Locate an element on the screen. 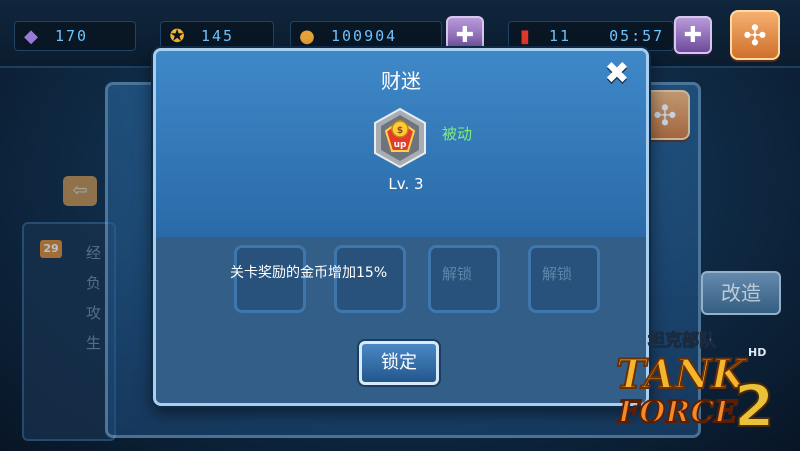 This screenshot has width=800, height=451. medal-icon: ✪ is located at coordinates (177, 36).